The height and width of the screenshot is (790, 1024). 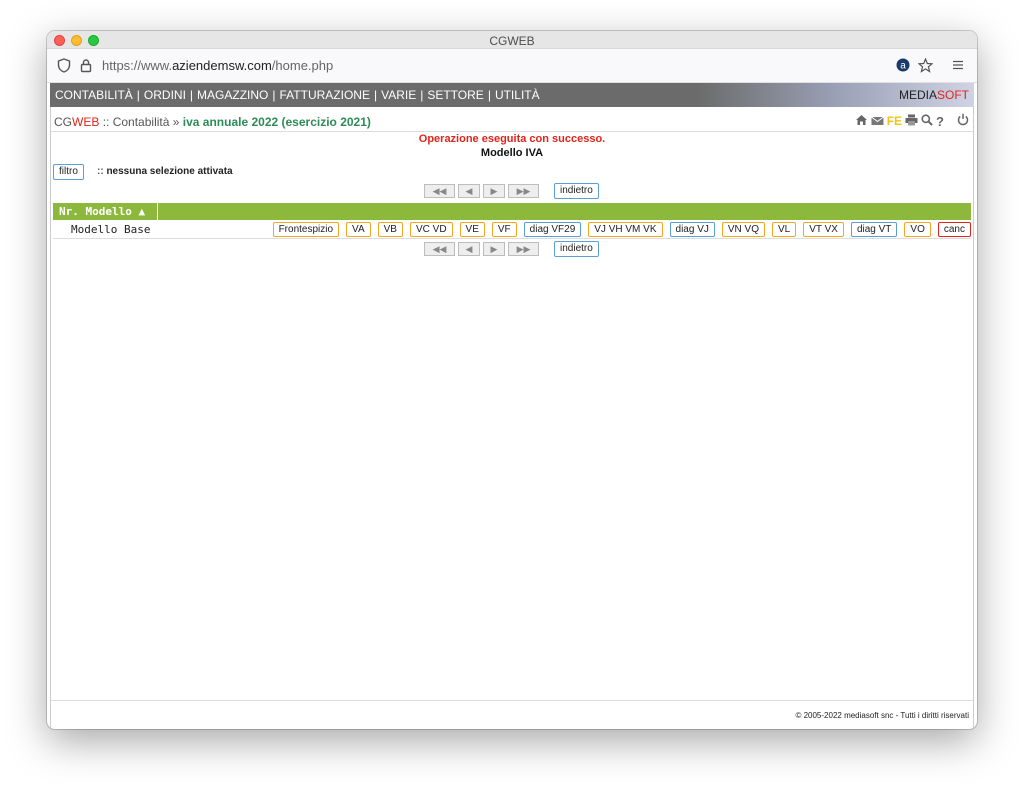 What do you see at coordinates (784, 229) in the screenshot?
I see `action-vl-button: VL` at bounding box center [784, 229].